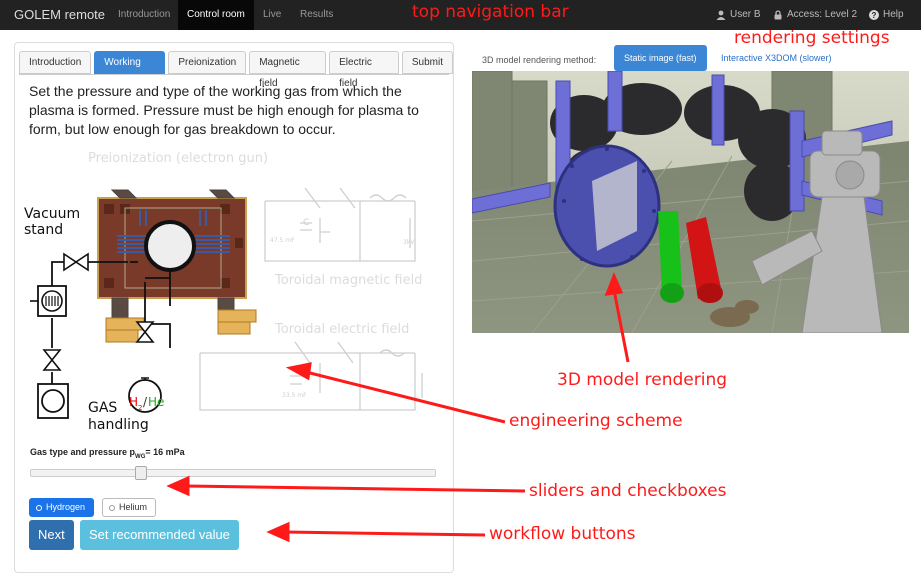 The height and width of the screenshot is (573, 921). Describe the element at coordinates (234, 74) in the screenshot. I see `tab-divider` at that location.